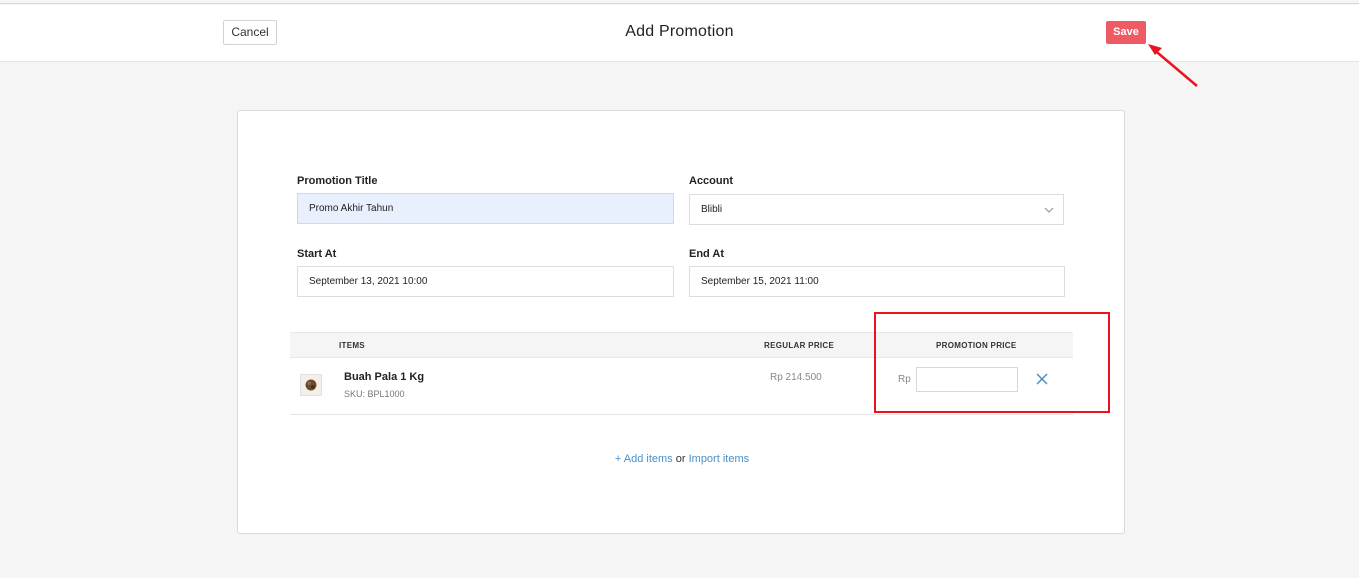 This screenshot has width=1359, height=578. What do you see at coordinates (485, 281) in the screenshot?
I see `start-at-input: September 13, 2021 10:00` at bounding box center [485, 281].